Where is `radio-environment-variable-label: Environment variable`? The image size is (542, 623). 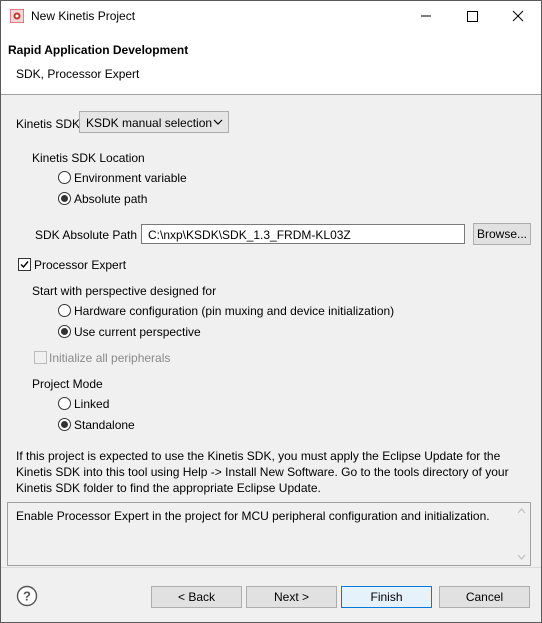
radio-environment-variable-label: Environment variable is located at coordinates (130, 178).